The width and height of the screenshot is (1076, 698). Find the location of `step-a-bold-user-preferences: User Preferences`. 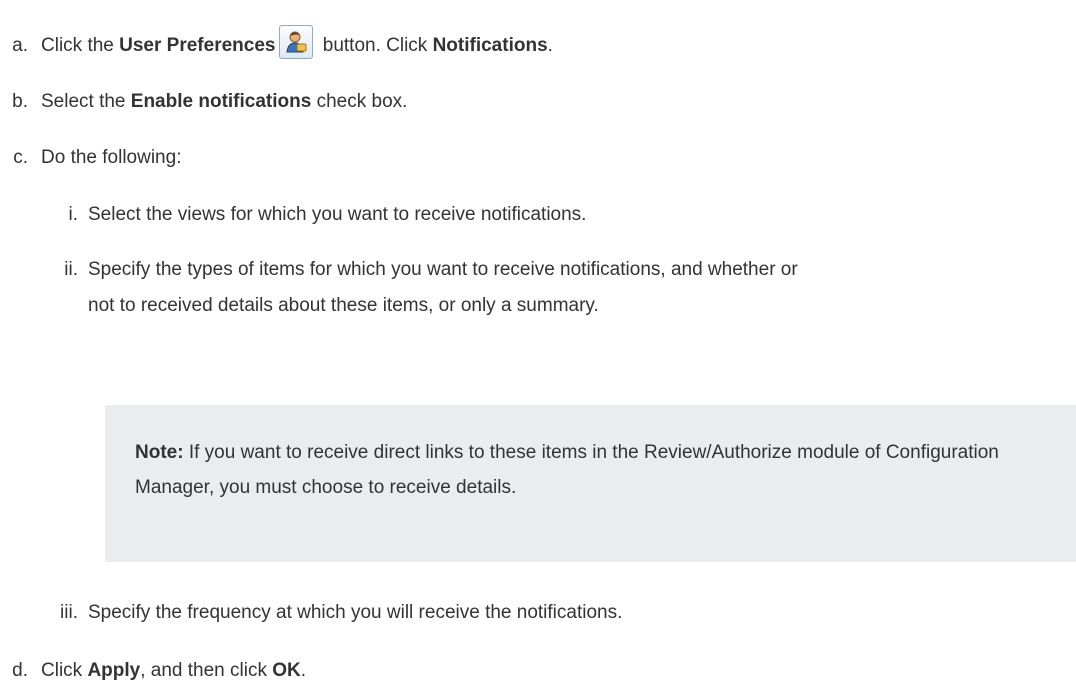

step-a-bold-user-preferences: User Preferences is located at coordinates (197, 45).